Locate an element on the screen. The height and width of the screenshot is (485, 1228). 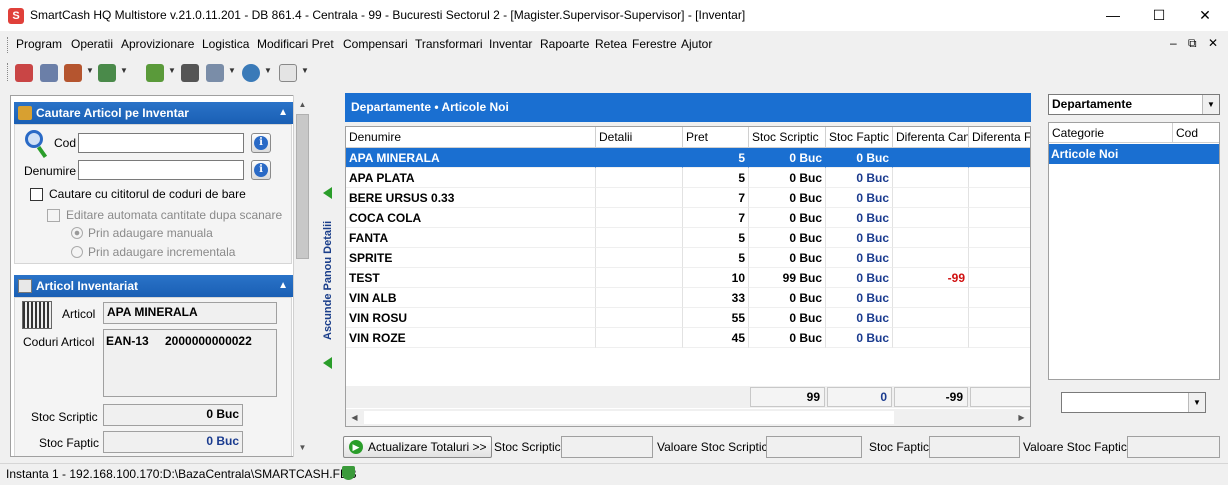
menu-operatii: Operatii is located at coordinates (92, 44).